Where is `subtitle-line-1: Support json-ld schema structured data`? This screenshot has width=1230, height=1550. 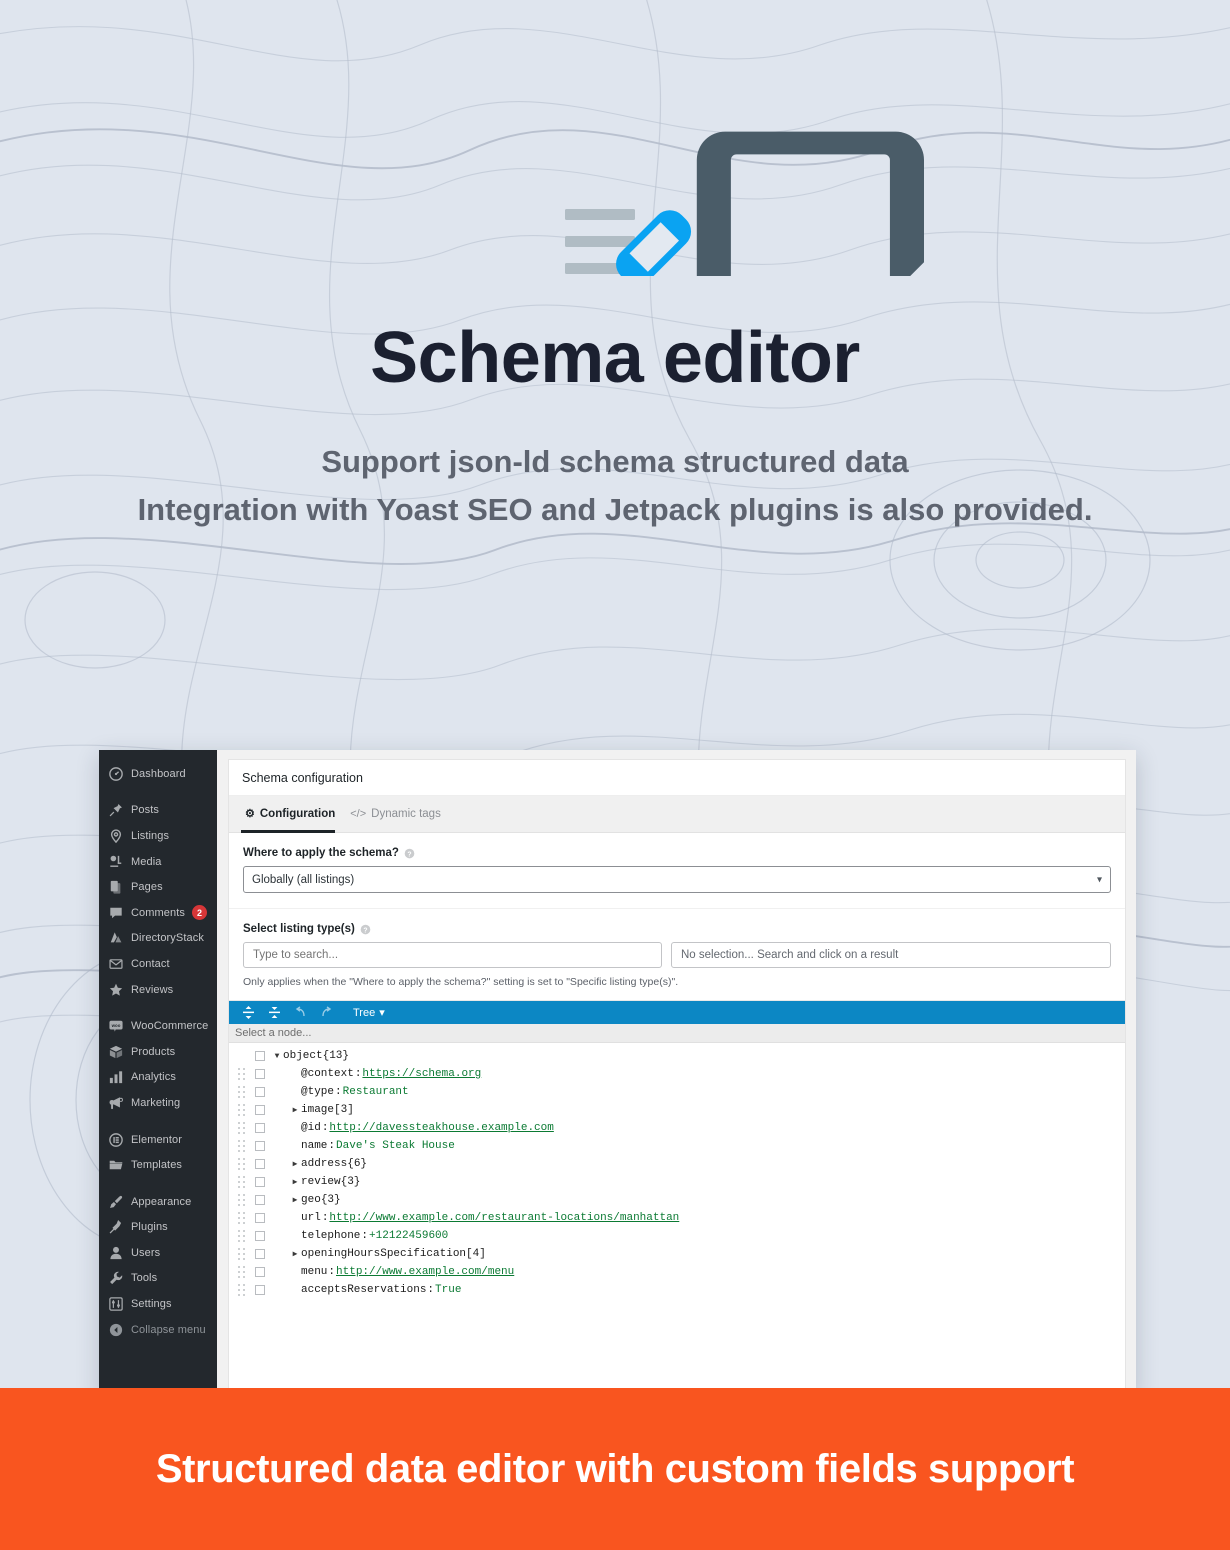 subtitle-line-1: Support json-ld schema structured data is located at coordinates (615, 461).